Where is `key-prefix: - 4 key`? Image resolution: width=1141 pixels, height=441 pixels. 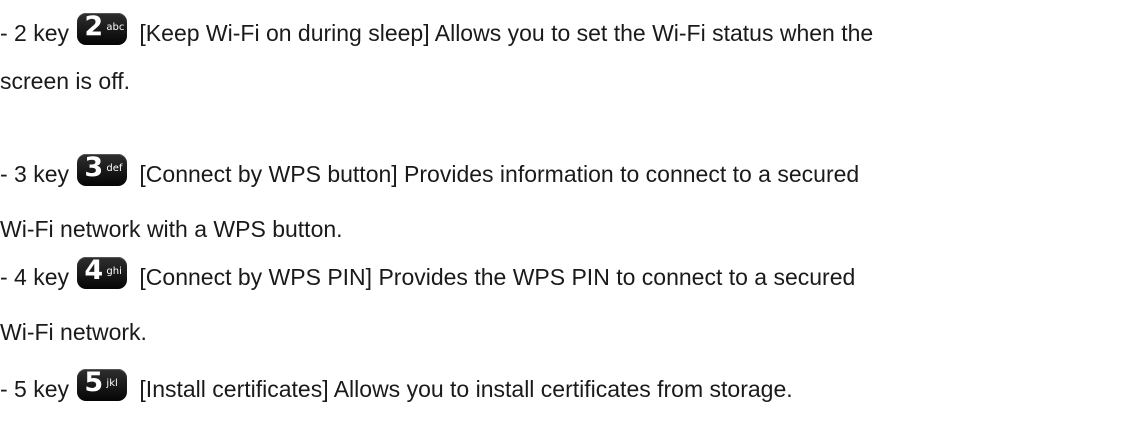 key-prefix: - 4 key is located at coordinates (35, 277).